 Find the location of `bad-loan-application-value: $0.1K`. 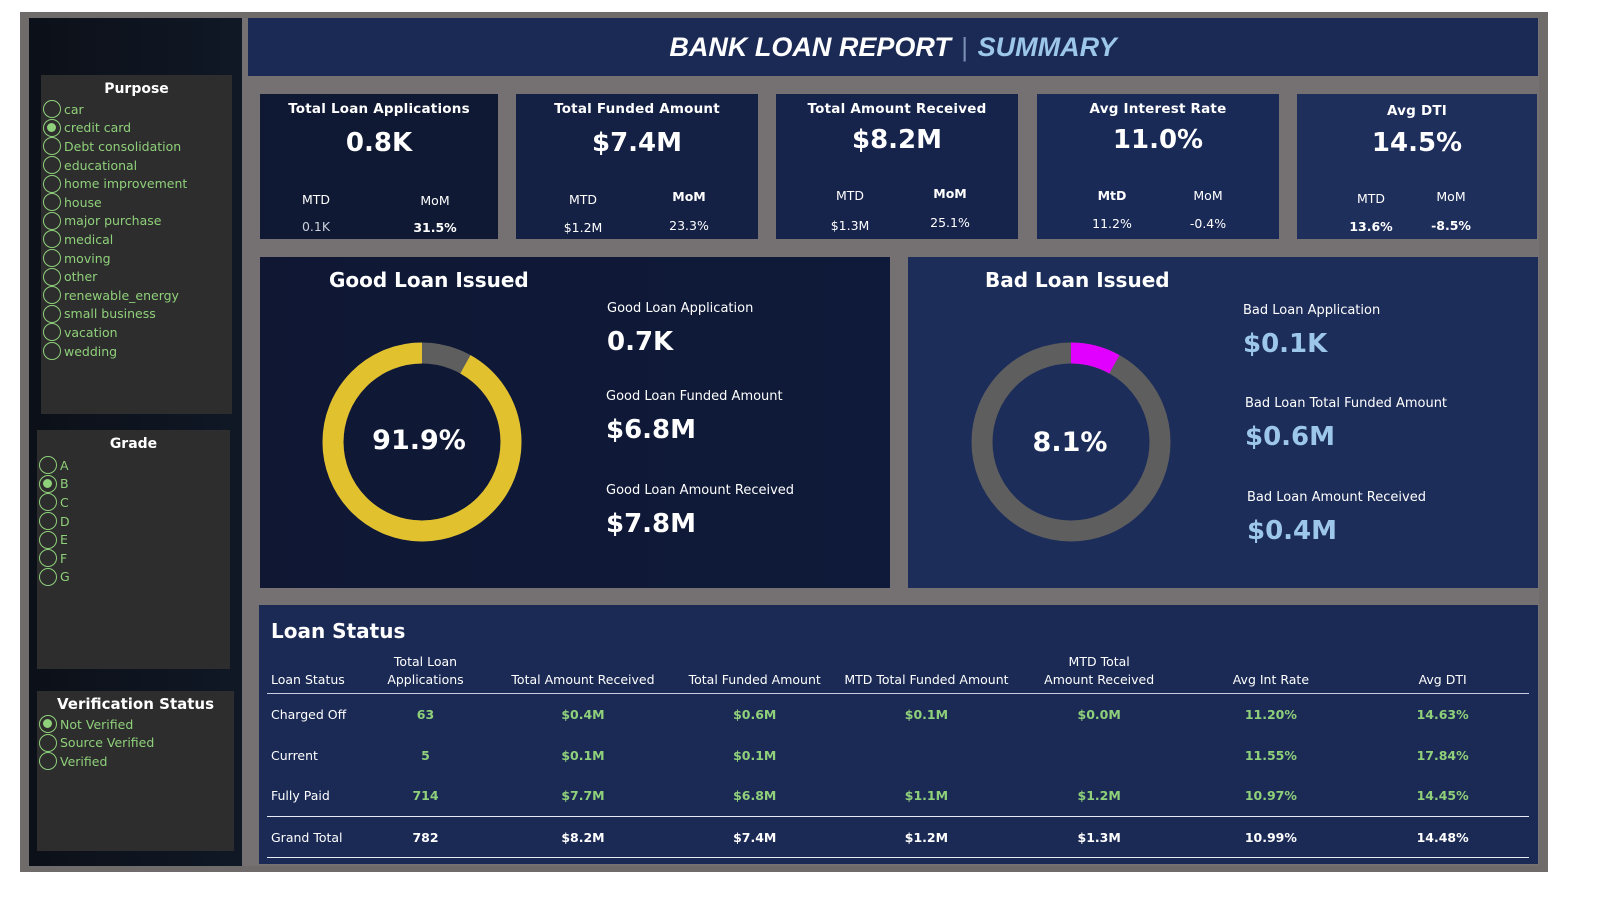

bad-loan-application-value: $0.1K is located at coordinates (1285, 344).